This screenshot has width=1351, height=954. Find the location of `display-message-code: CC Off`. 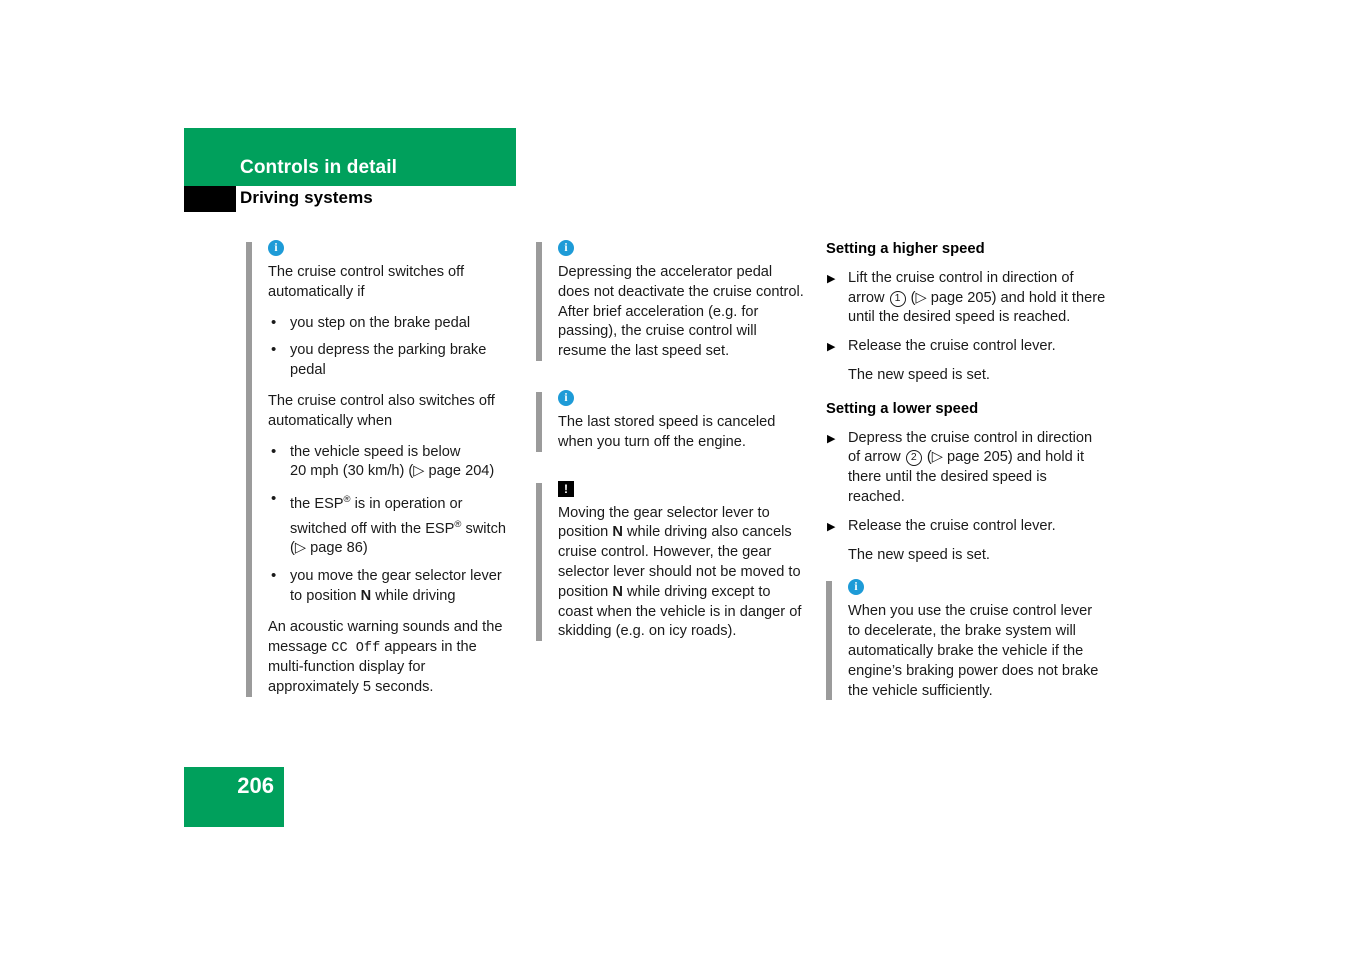

display-message-code: CC Off is located at coordinates (356, 648).